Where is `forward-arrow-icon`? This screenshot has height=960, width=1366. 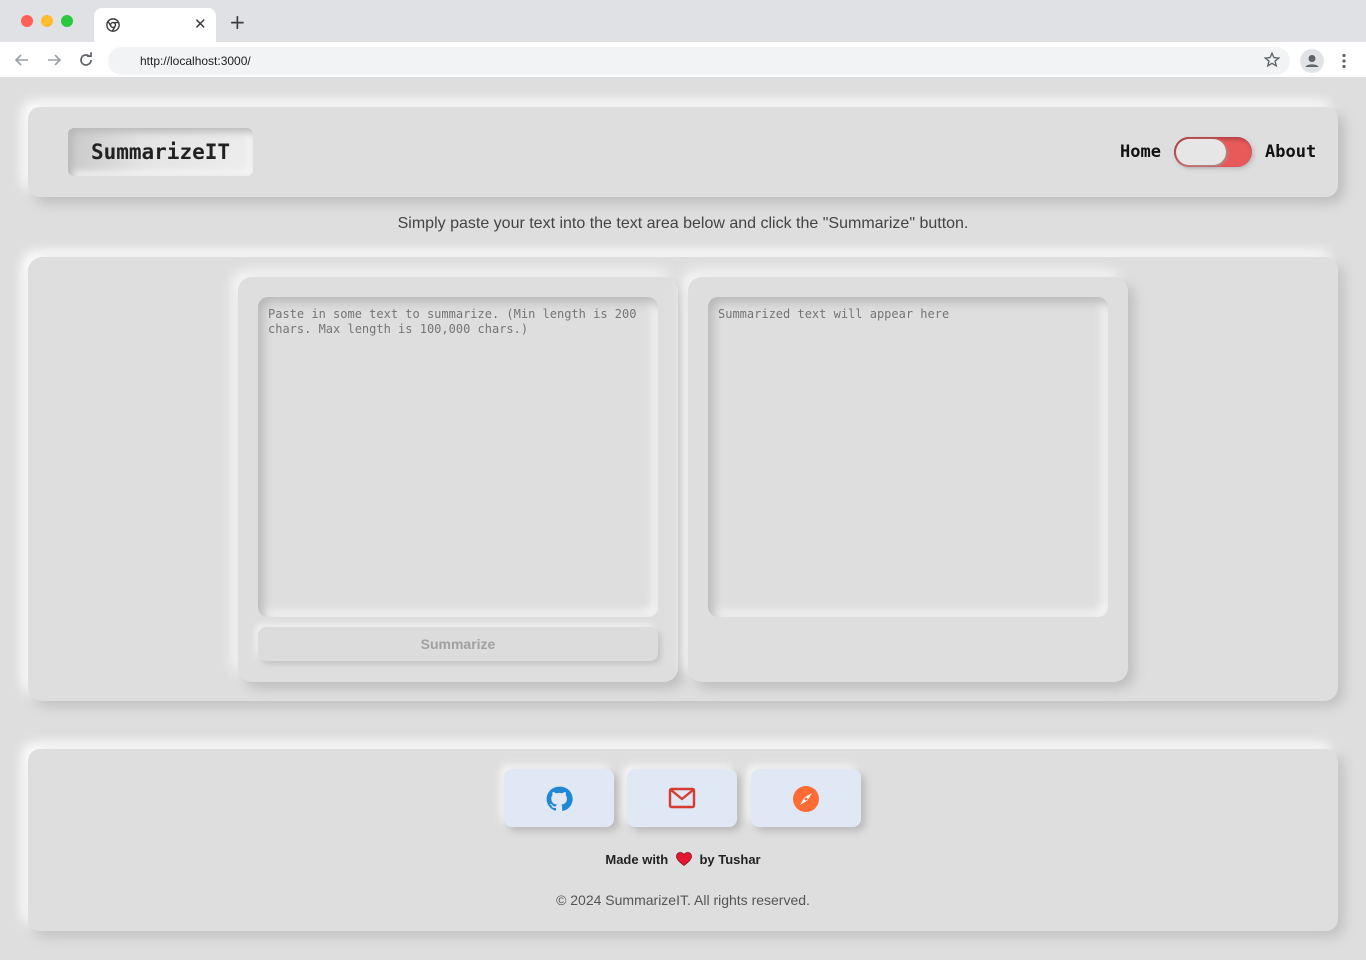 forward-arrow-icon is located at coordinates (54, 60).